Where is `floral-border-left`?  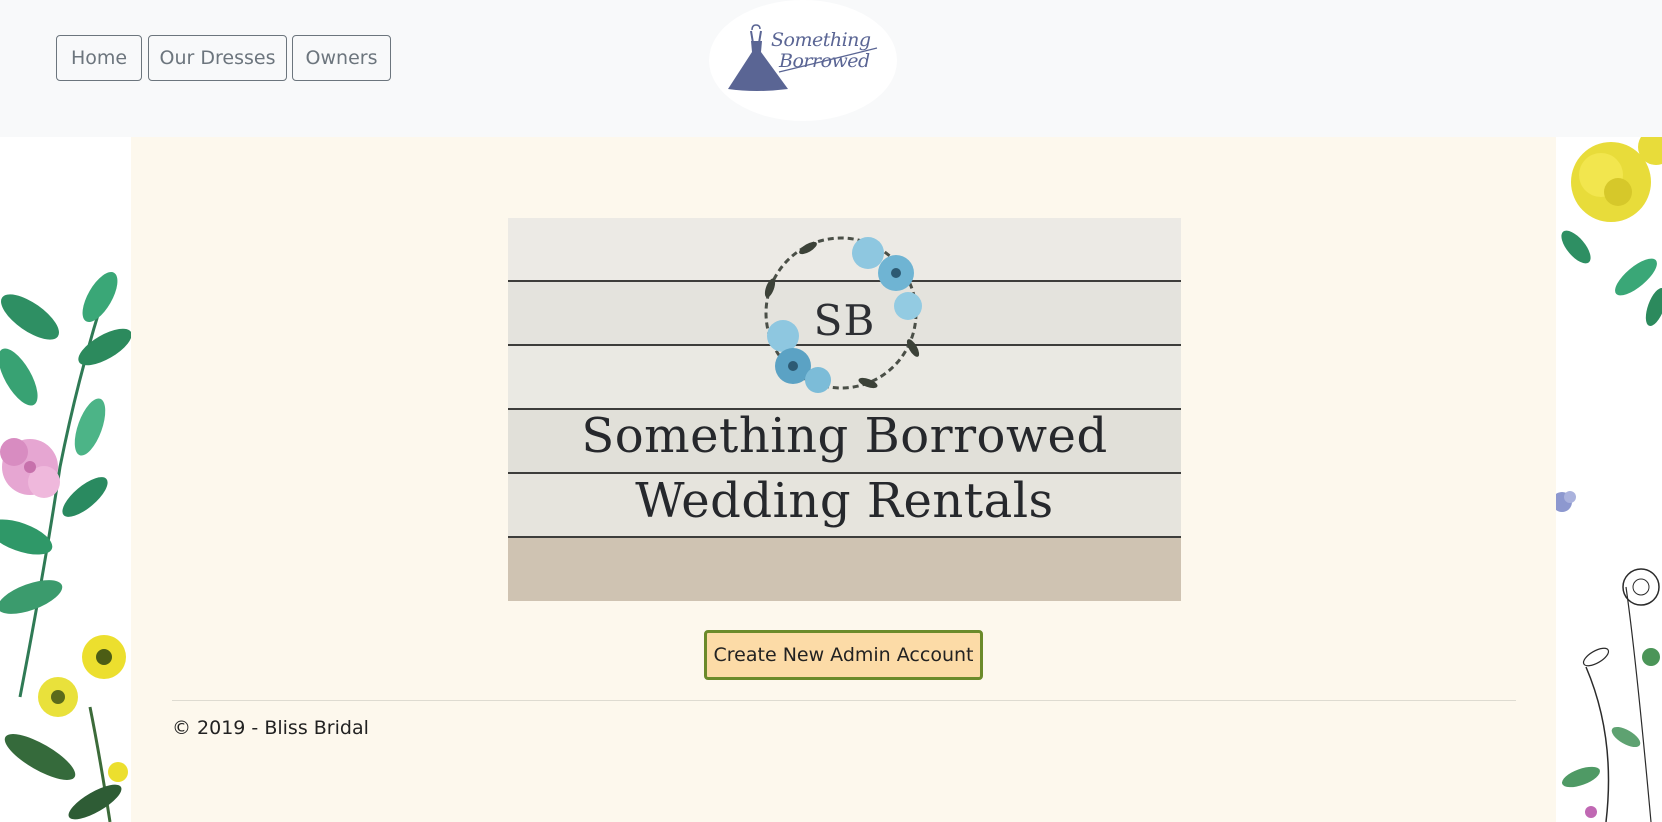 floral-border-left is located at coordinates (65, 479).